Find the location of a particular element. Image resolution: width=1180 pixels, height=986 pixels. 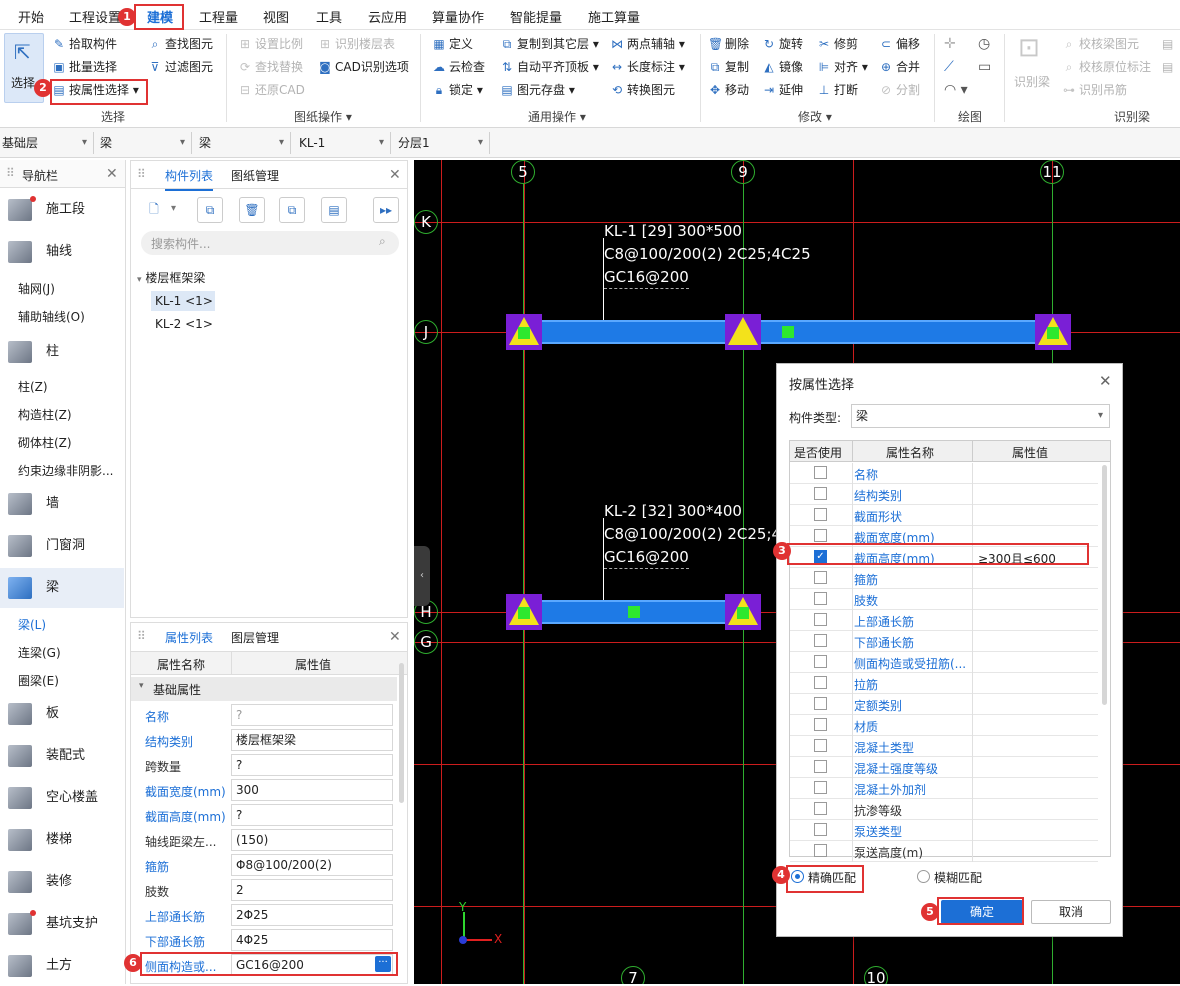

expand-button: ▸▸ is located at coordinates (386, 210).